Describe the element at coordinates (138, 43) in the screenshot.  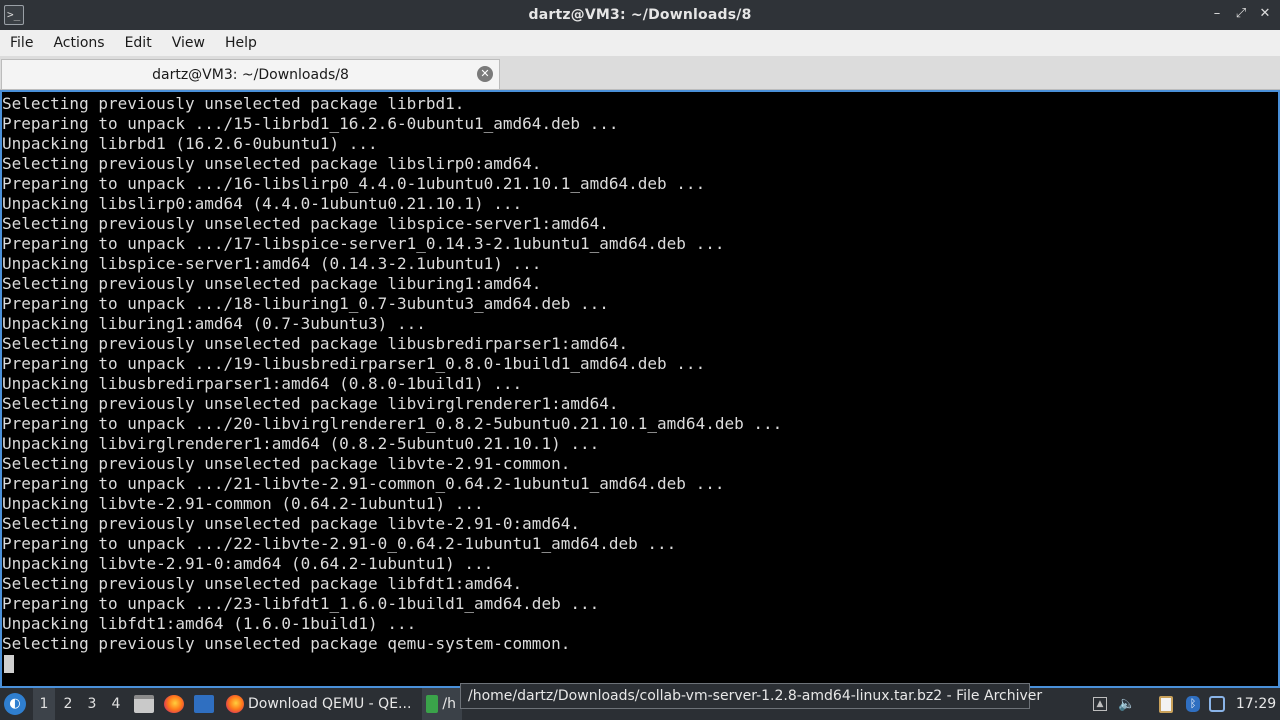
I see `menu-edit: Edit` at that location.